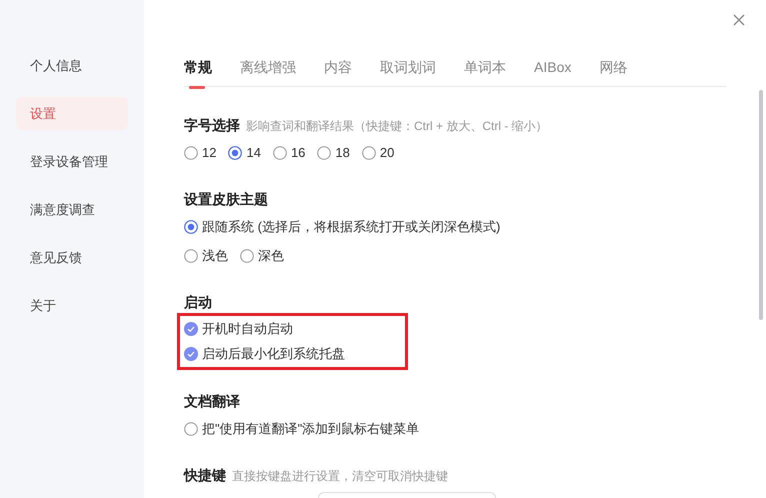 The width and height of the screenshot is (766, 498). What do you see at coordinates (298, 153) in the screenshot?
I see `option-label: 16` at bounding box center [298, 153].